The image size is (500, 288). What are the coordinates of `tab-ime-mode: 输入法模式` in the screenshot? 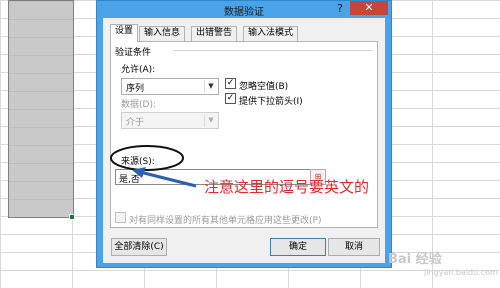 It's located at (271, 33).